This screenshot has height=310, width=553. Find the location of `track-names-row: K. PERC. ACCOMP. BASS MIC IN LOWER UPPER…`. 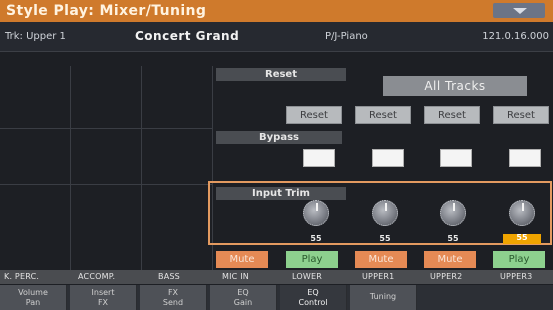

track-names-row: K. PERC. ACCOMP. BASS MIC IN LOWER UPPER… is located at coordinates (276, 277).